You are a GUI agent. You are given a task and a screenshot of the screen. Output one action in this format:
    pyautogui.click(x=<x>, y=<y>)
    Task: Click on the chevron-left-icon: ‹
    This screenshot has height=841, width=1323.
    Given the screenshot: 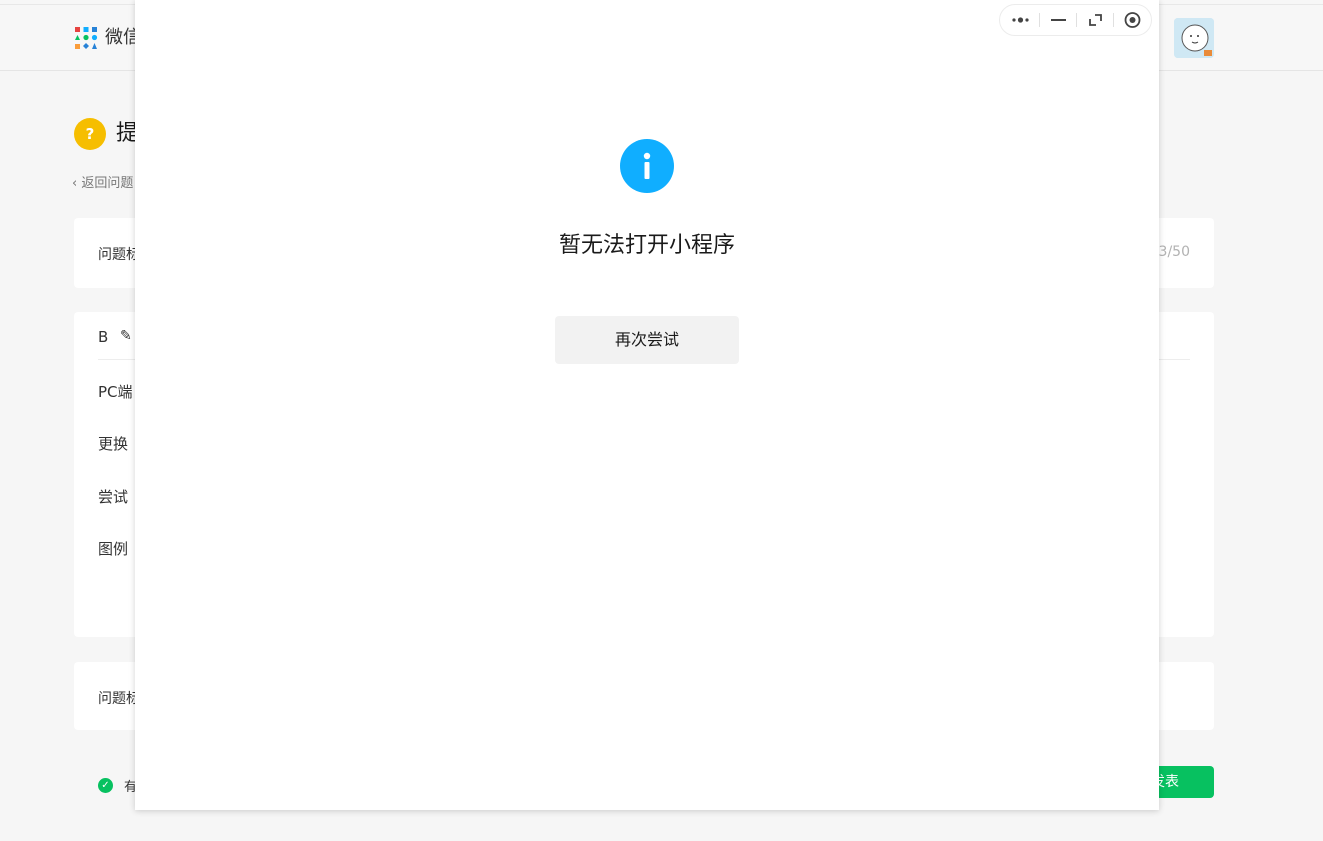 What is the action you would take?
    pyautogui.click(x=77, y=183)
    